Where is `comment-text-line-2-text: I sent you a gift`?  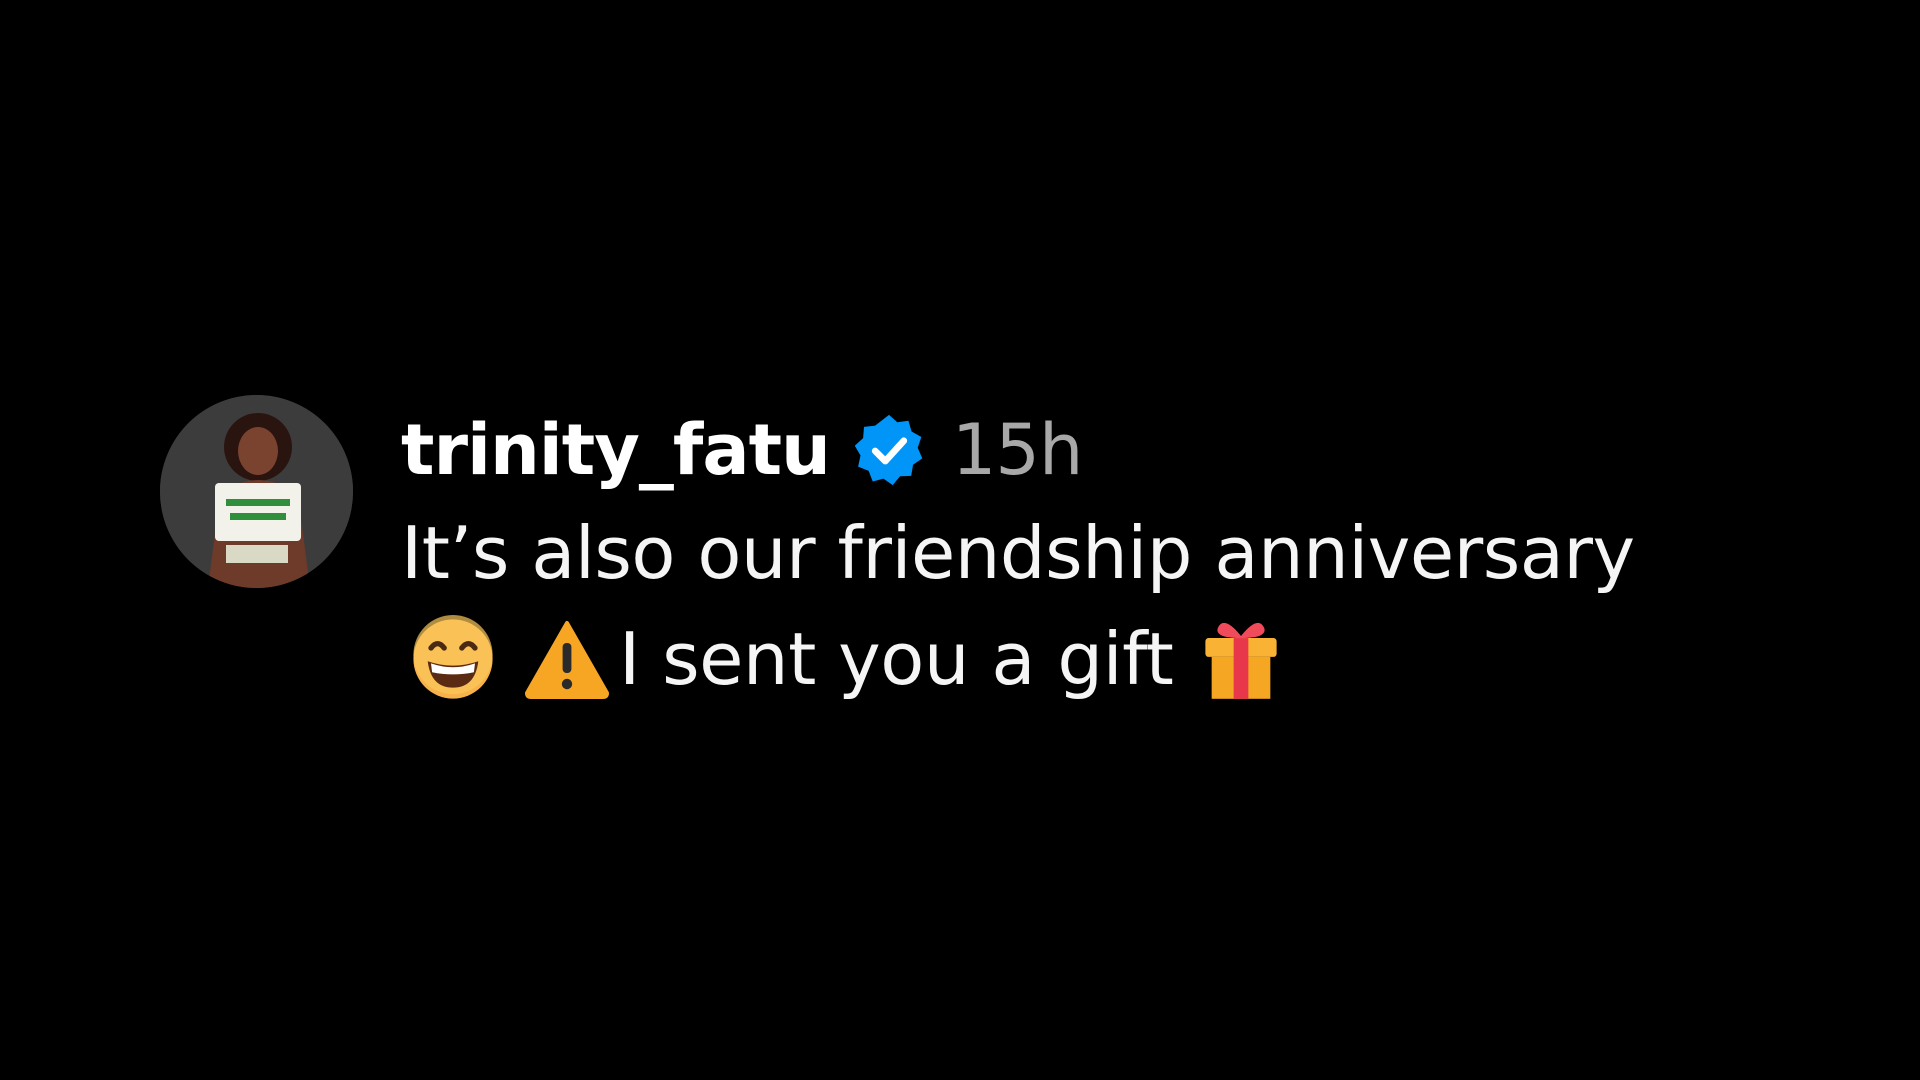 comment-text-line-2-text: I sent you a gift is located at coordinates (896, 659).